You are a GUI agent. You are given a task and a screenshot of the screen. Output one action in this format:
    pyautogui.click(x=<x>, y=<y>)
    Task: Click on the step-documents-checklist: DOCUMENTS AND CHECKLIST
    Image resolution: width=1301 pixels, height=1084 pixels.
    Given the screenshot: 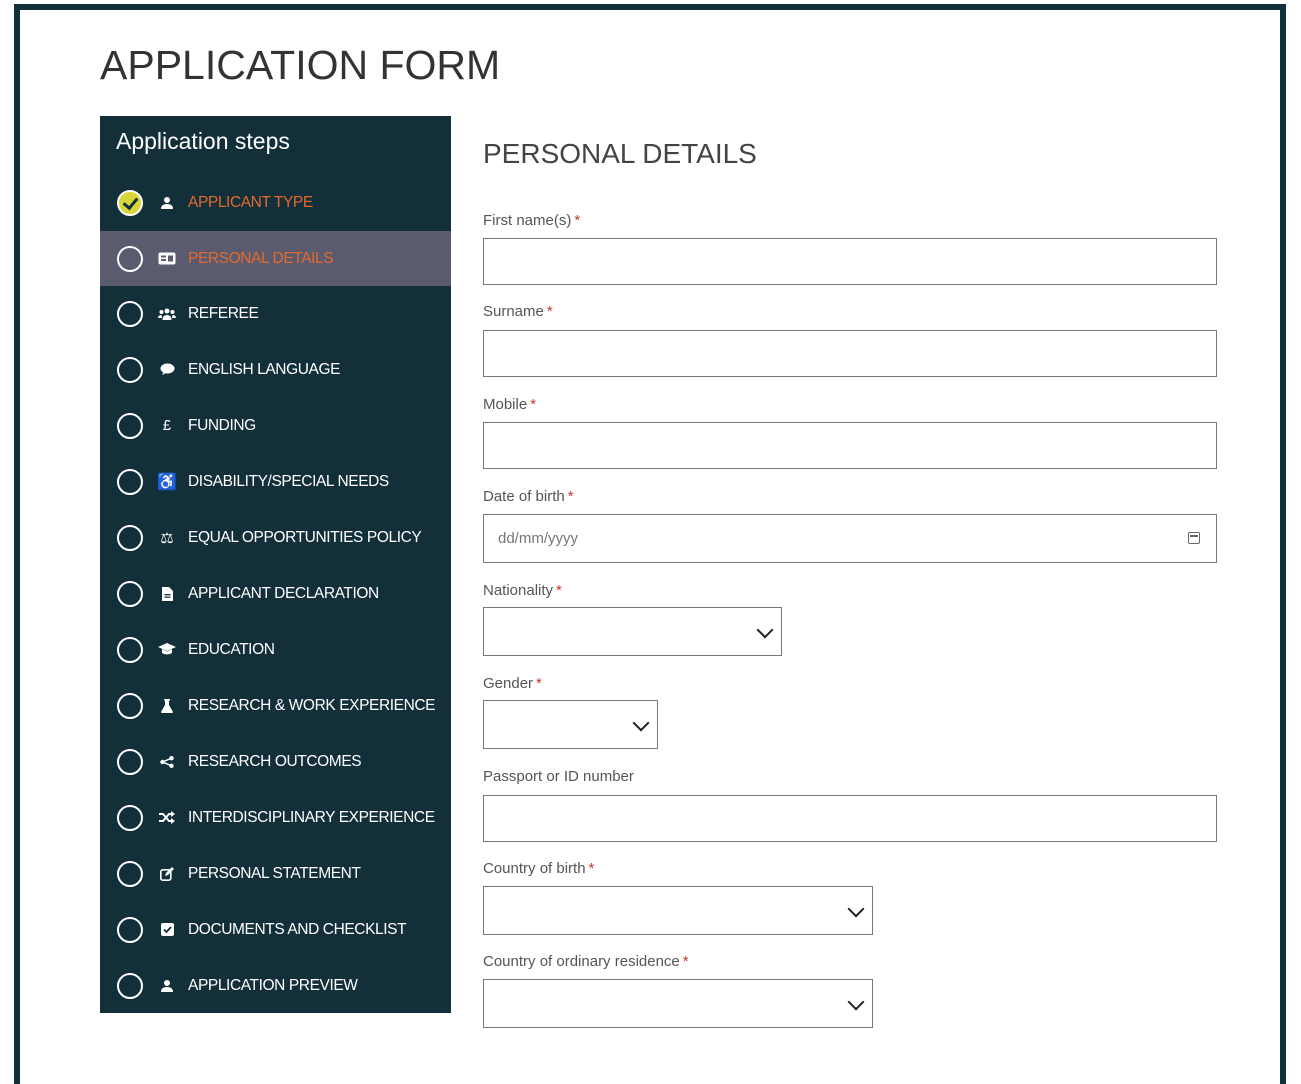 What is the action you would take?
    pyautogui.click(x=275, y=929)
    